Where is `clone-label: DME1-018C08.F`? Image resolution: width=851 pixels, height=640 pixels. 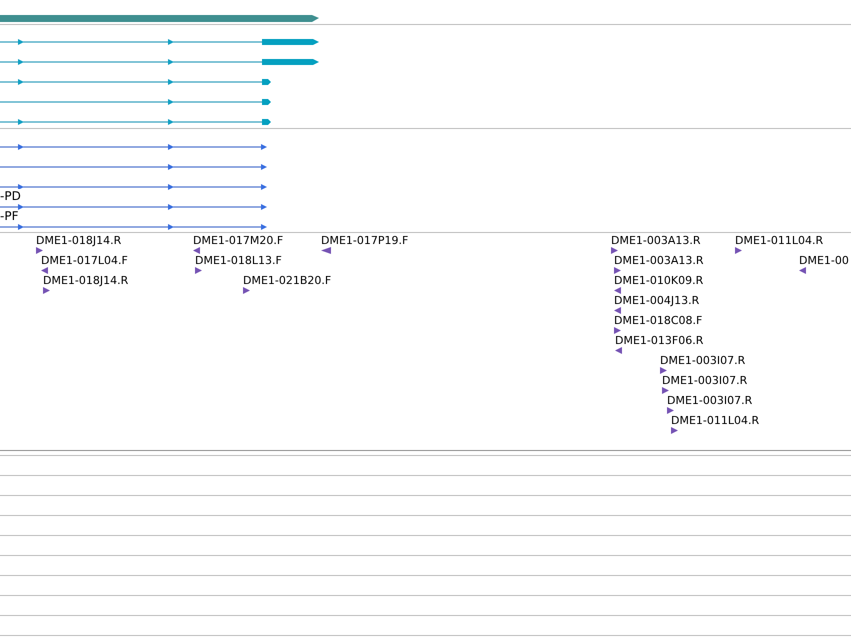 clone-label: DME1-018C08.F is located at coordinates (658, 321).